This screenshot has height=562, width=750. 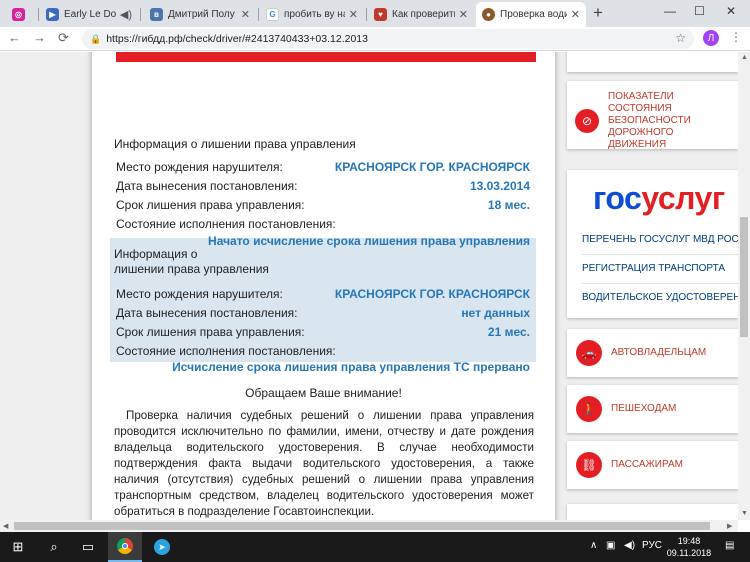 What do you see at coordinates (326, 57) in the screenshot?
I see `red-banner` at bounding box center [326, 57].